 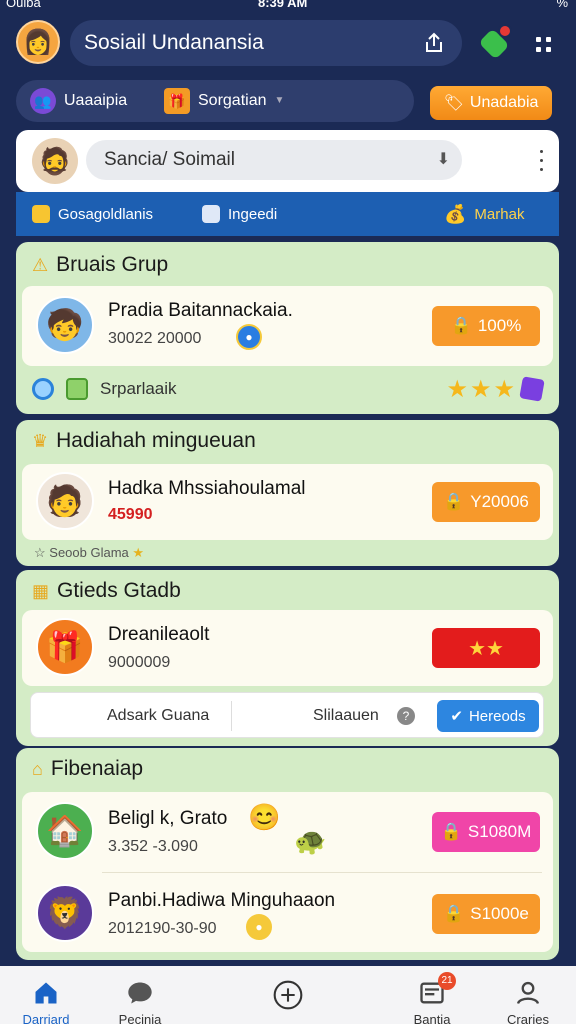 I want to click on emoji-icon: 😊, so click(x=264, y=817).